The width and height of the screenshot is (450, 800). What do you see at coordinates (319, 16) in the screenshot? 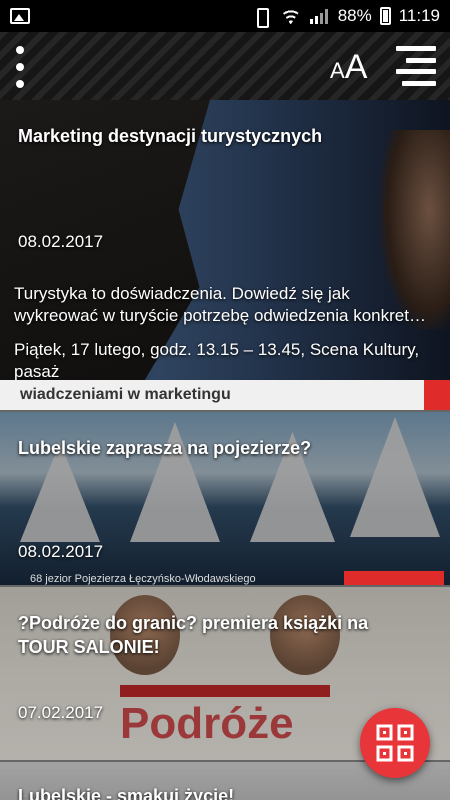
I see `signal-icon` at bounding box center [319, 16].